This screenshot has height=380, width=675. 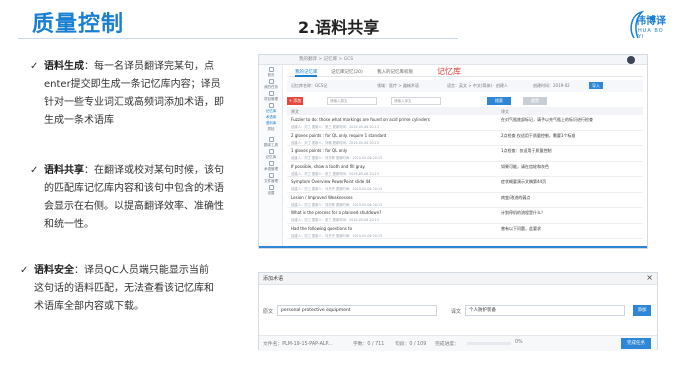 I want to click on segment-count: 句段：0 / 109, so click(x=411, y=344).